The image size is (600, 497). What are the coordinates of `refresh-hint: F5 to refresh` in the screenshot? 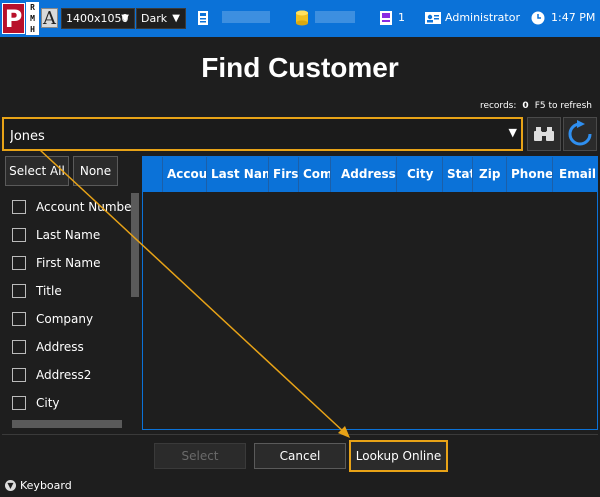 It's located at (563, 106).